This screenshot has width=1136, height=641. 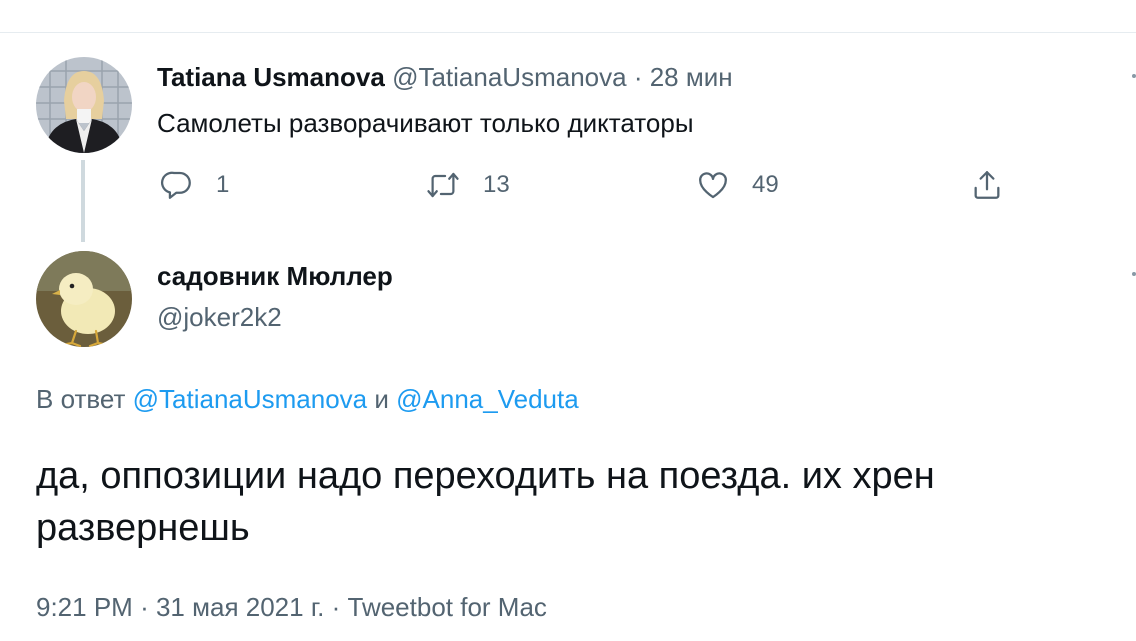 I want to click on reply-count: 1, so click(x=223, y=184).